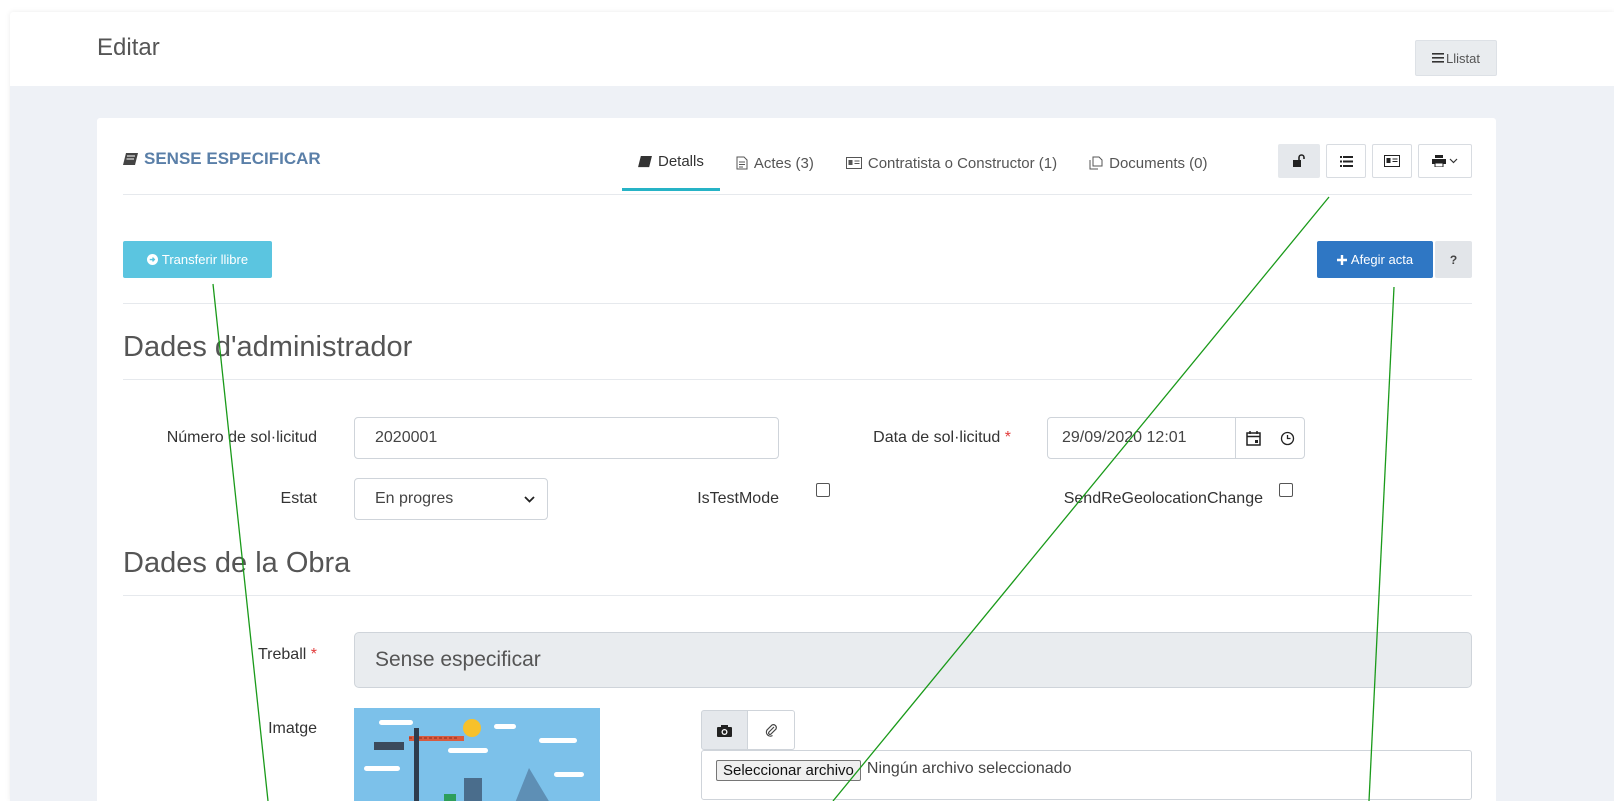 The width and height of the screenshot is (1614, 801). I want to click on afegir-acta-button: Afegir acta, so click(1375, 259).